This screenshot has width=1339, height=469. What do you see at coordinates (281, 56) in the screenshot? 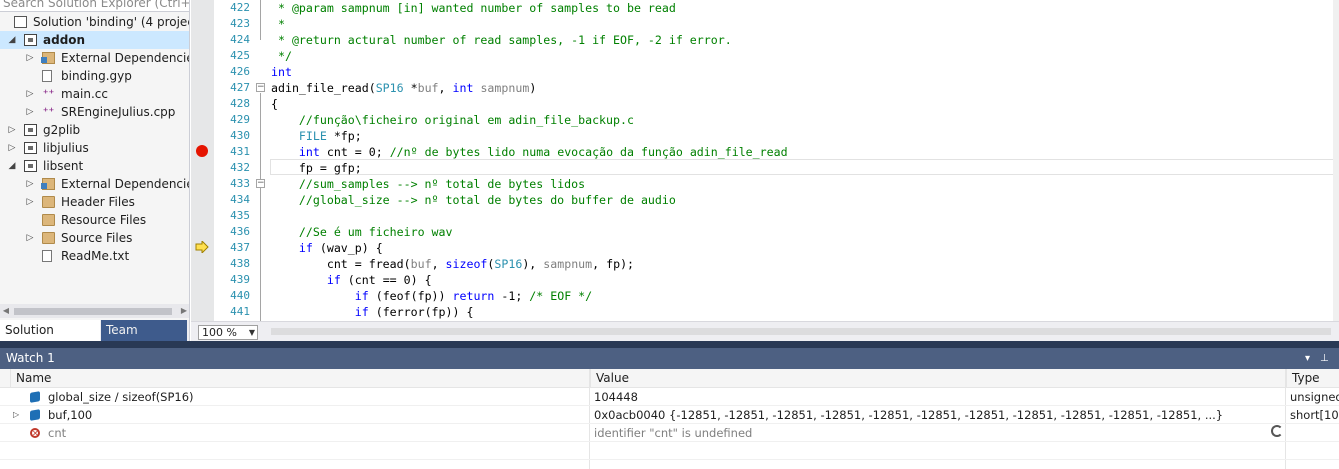
I see `code-line: */` at bounding box center [281, 56].